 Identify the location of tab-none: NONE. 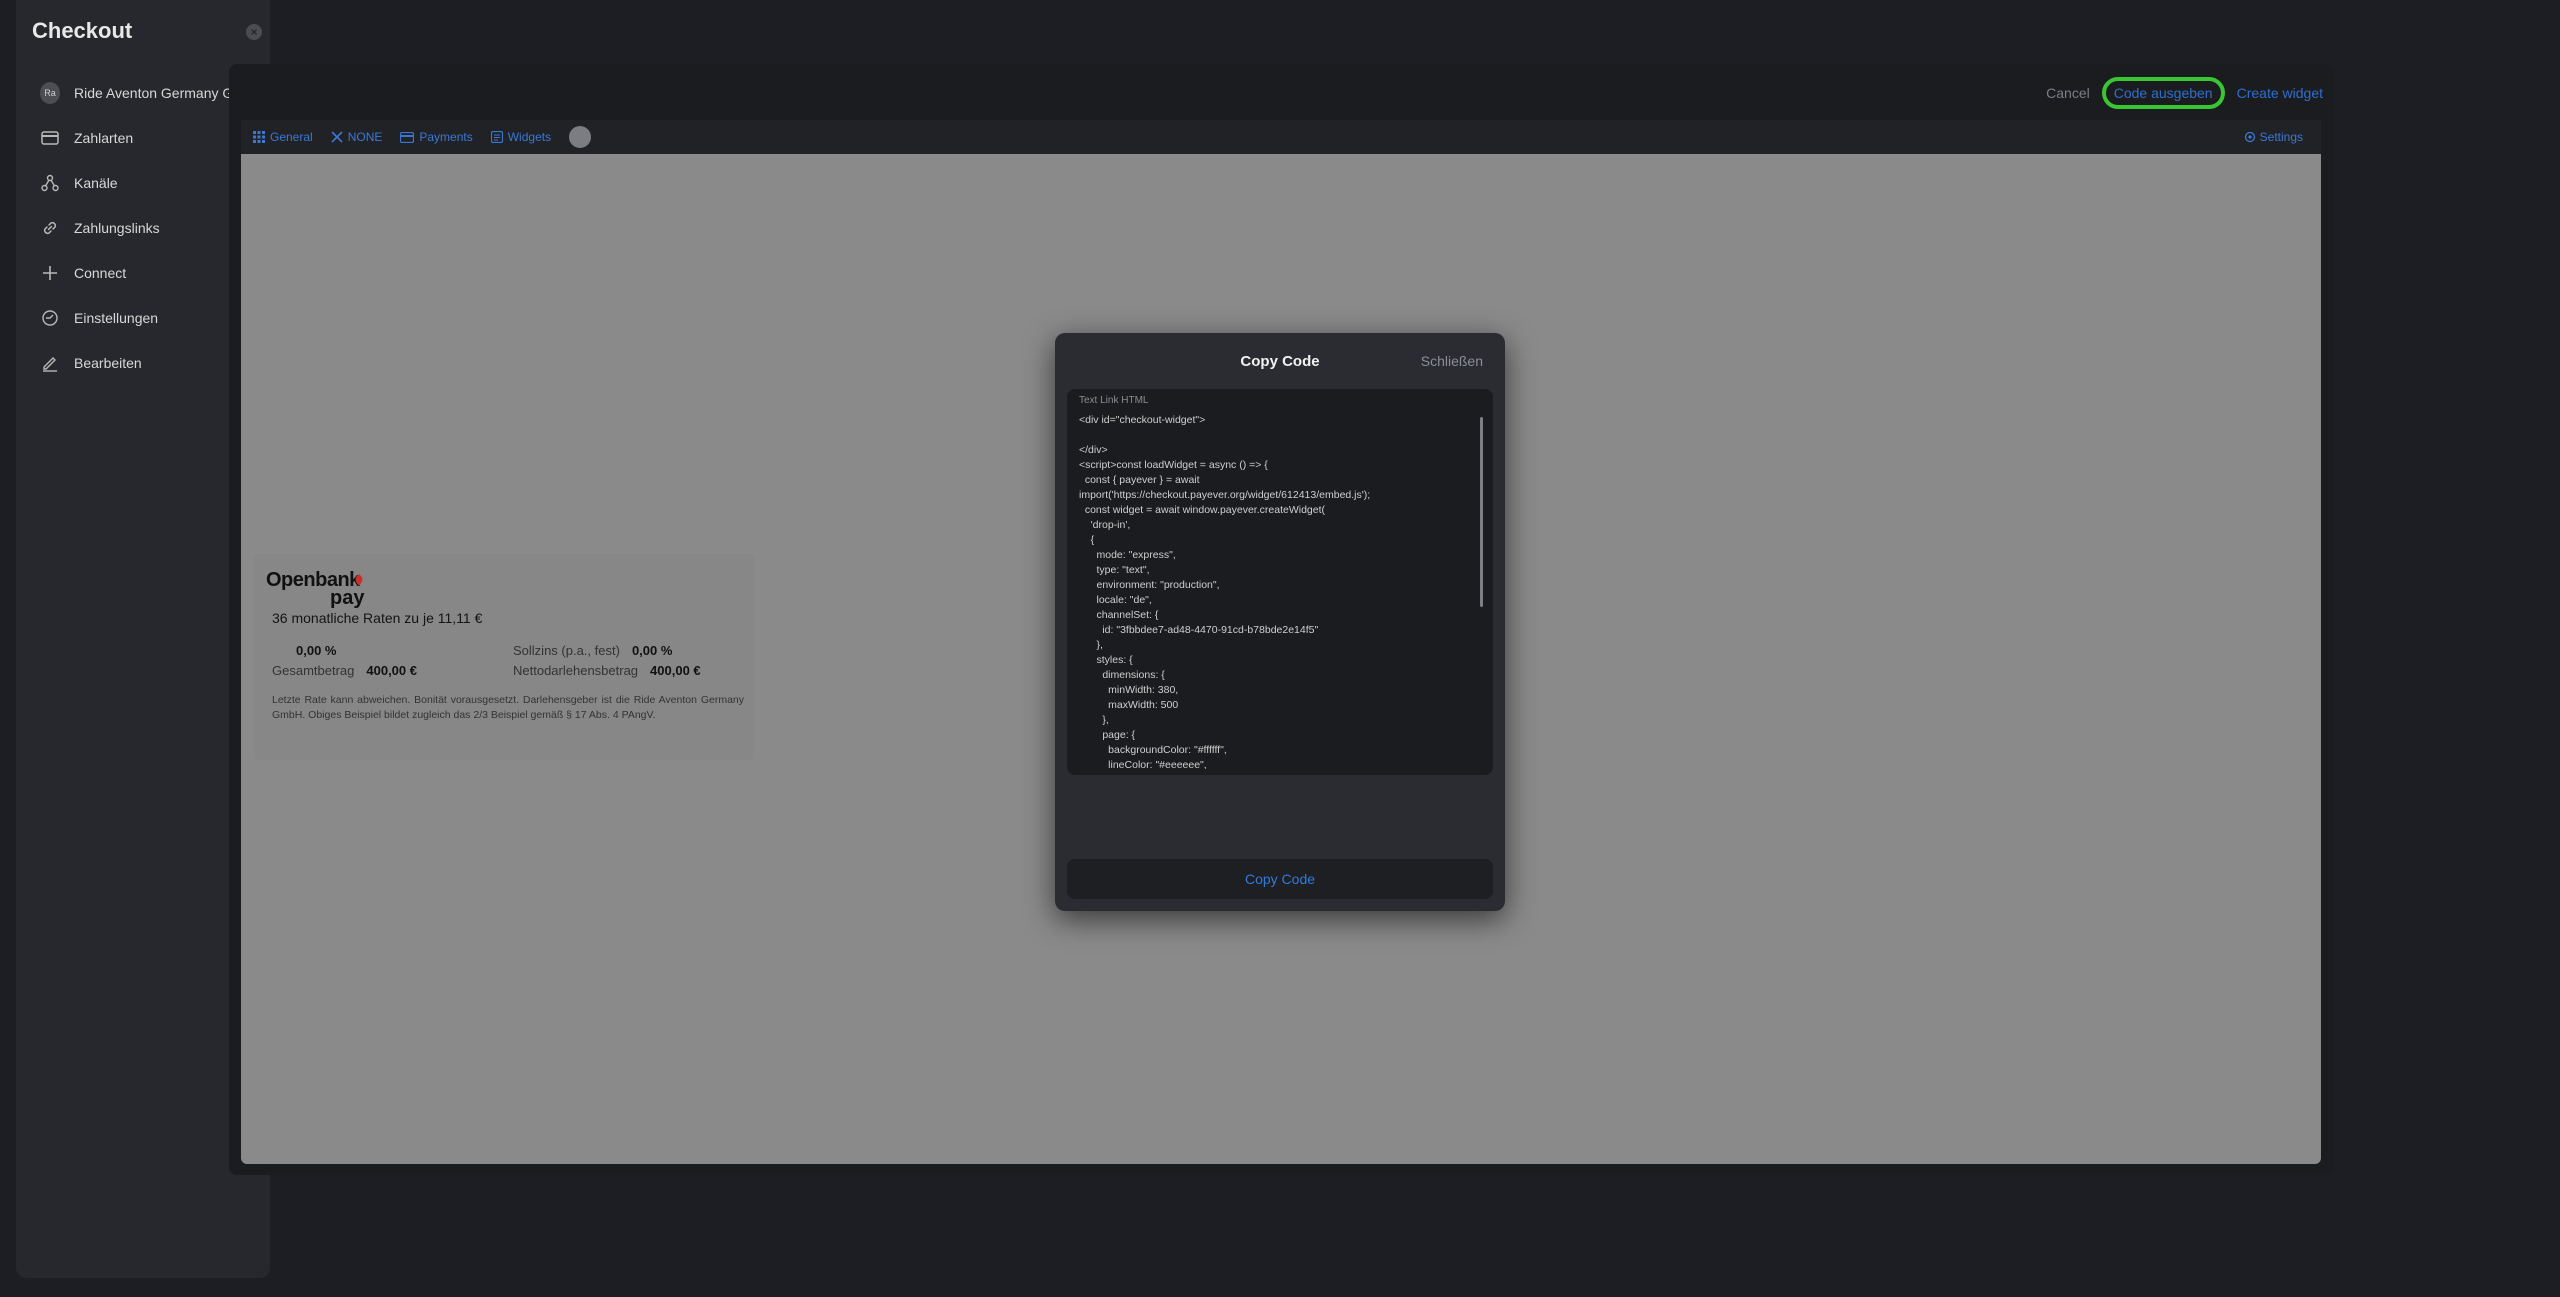
(357, 137).